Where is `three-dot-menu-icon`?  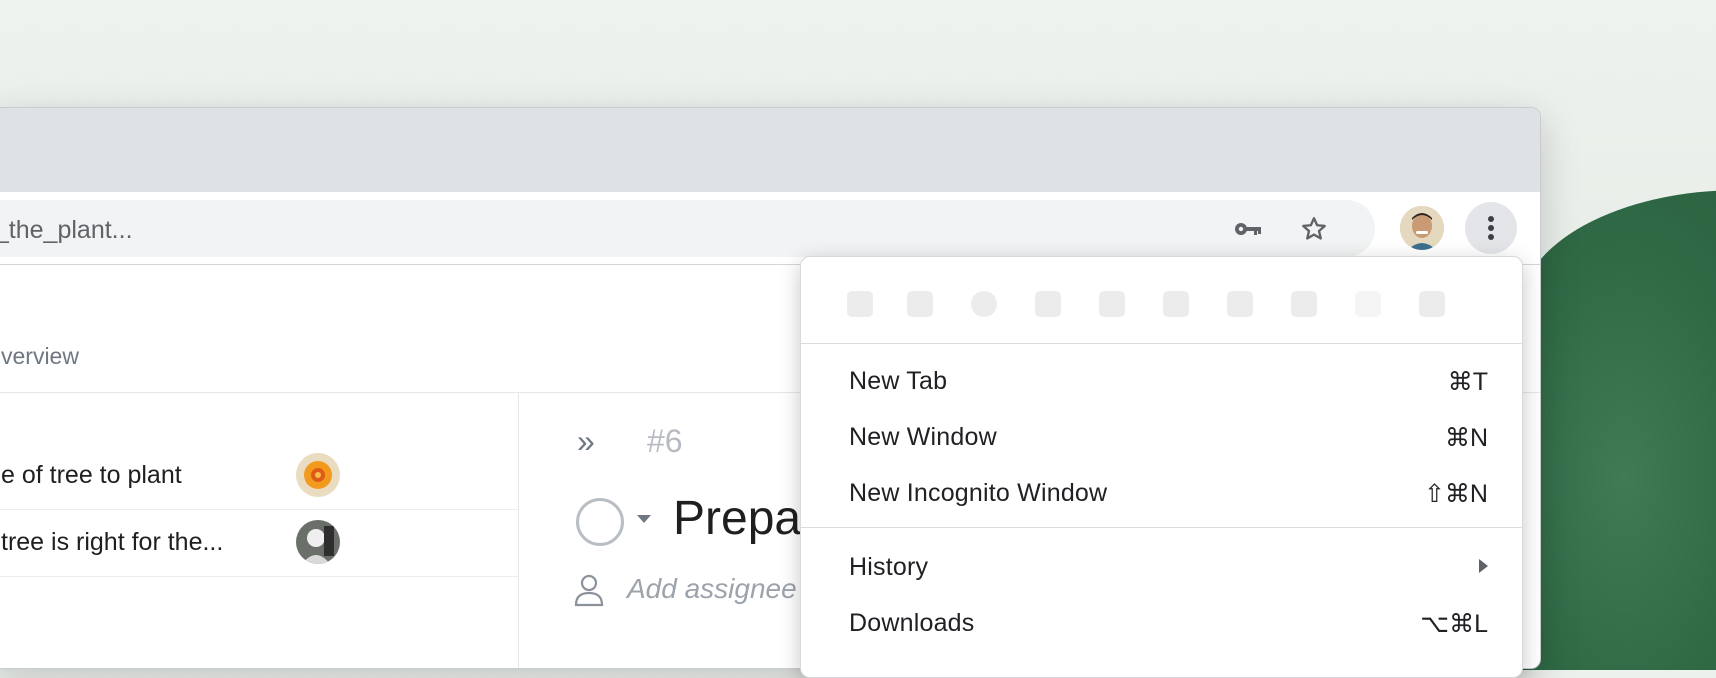 three-dot-menu-icon is located at coordinates (1491, 228).